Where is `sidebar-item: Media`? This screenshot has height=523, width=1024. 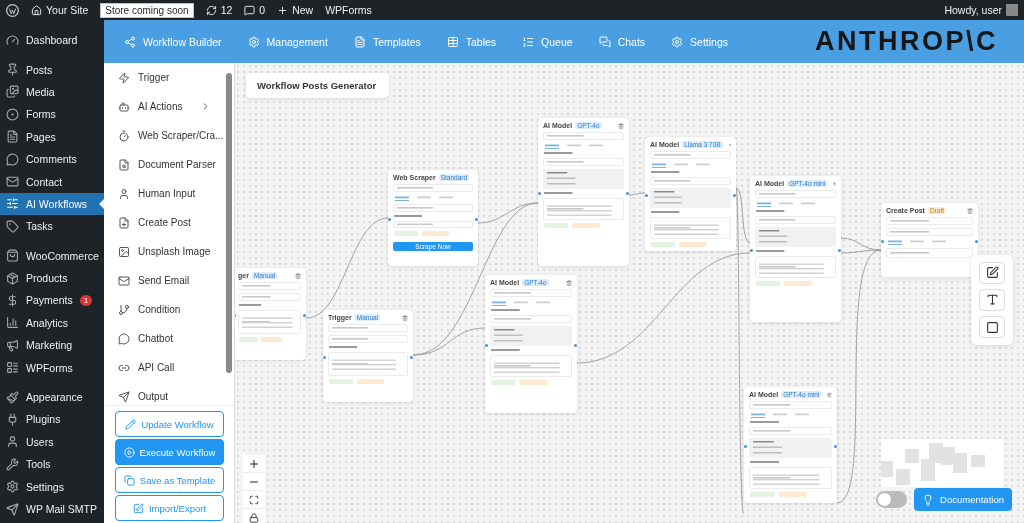
sidebar-item: Media is located at coordinates (52, 92).